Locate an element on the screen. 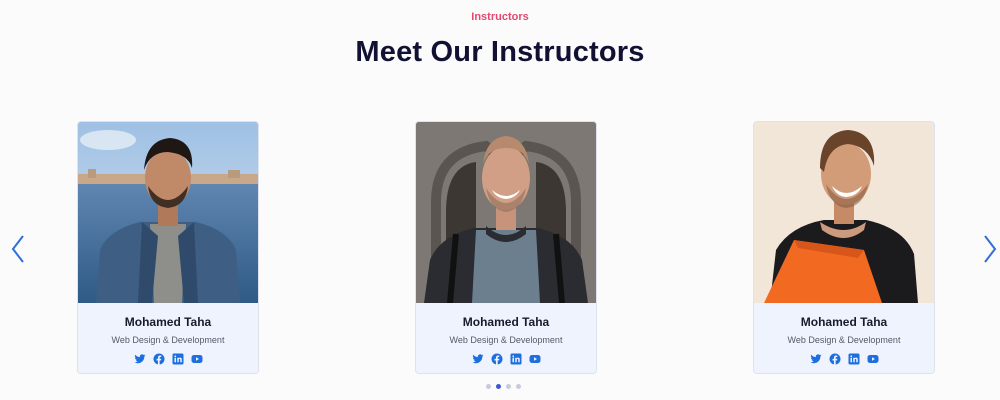 This screenshot has width=1000, height=400. carousel-pagination is located at coordinates (503, 386).